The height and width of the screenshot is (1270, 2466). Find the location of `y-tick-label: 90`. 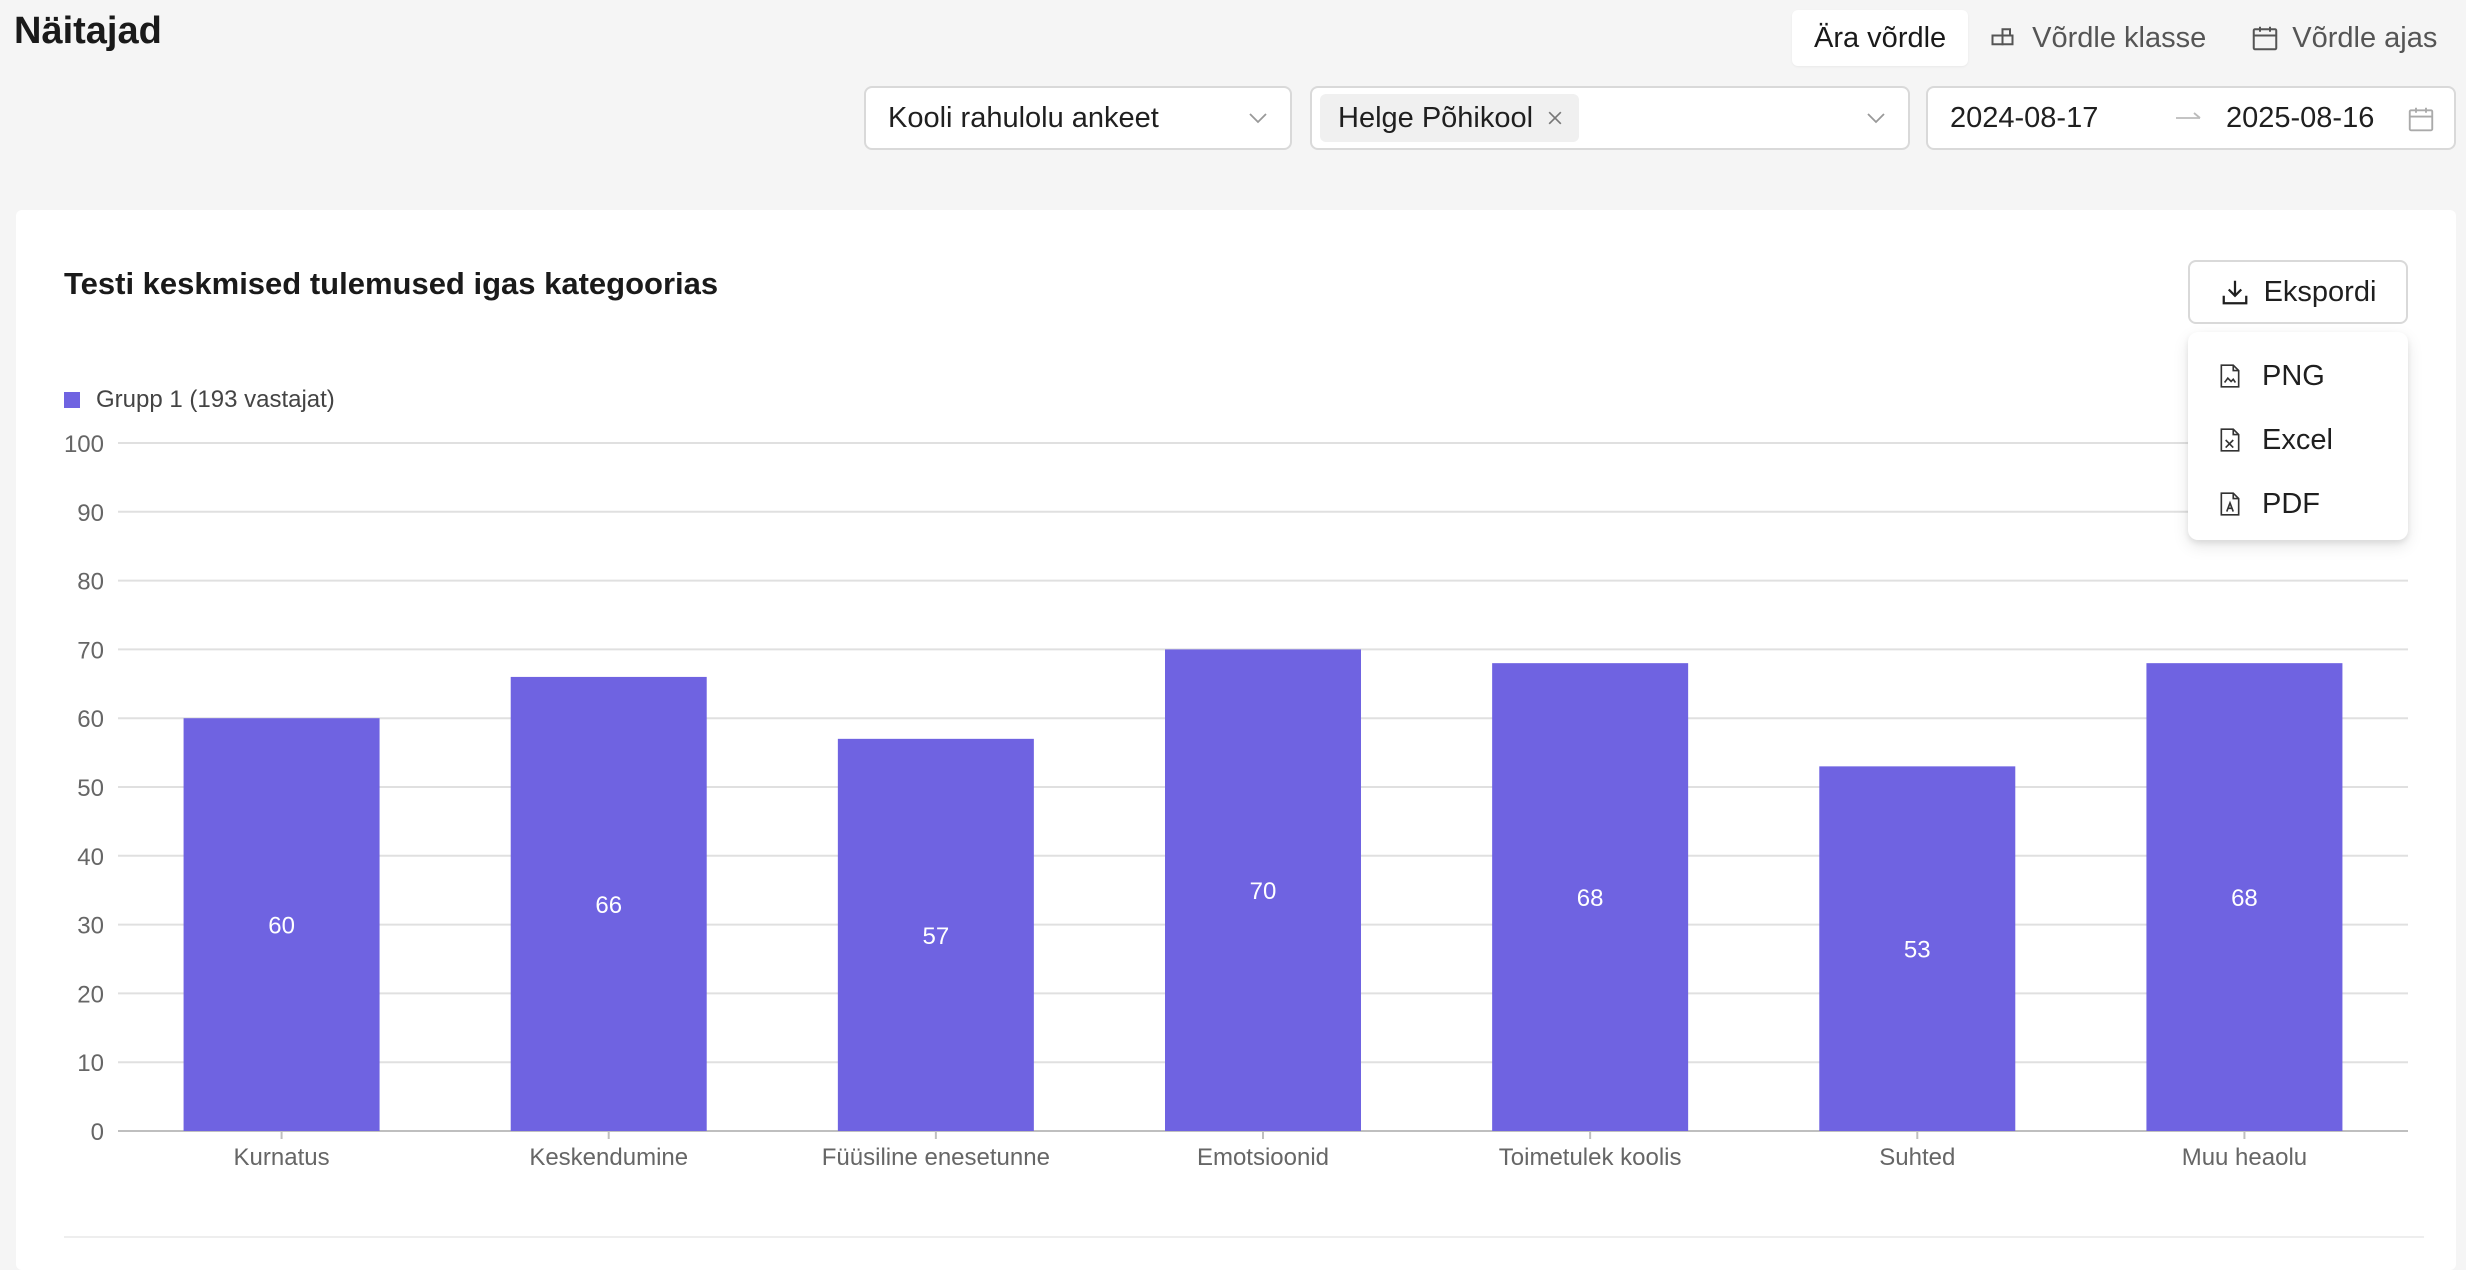

y-tick-label: 90 is located at coordinates (90, 513).